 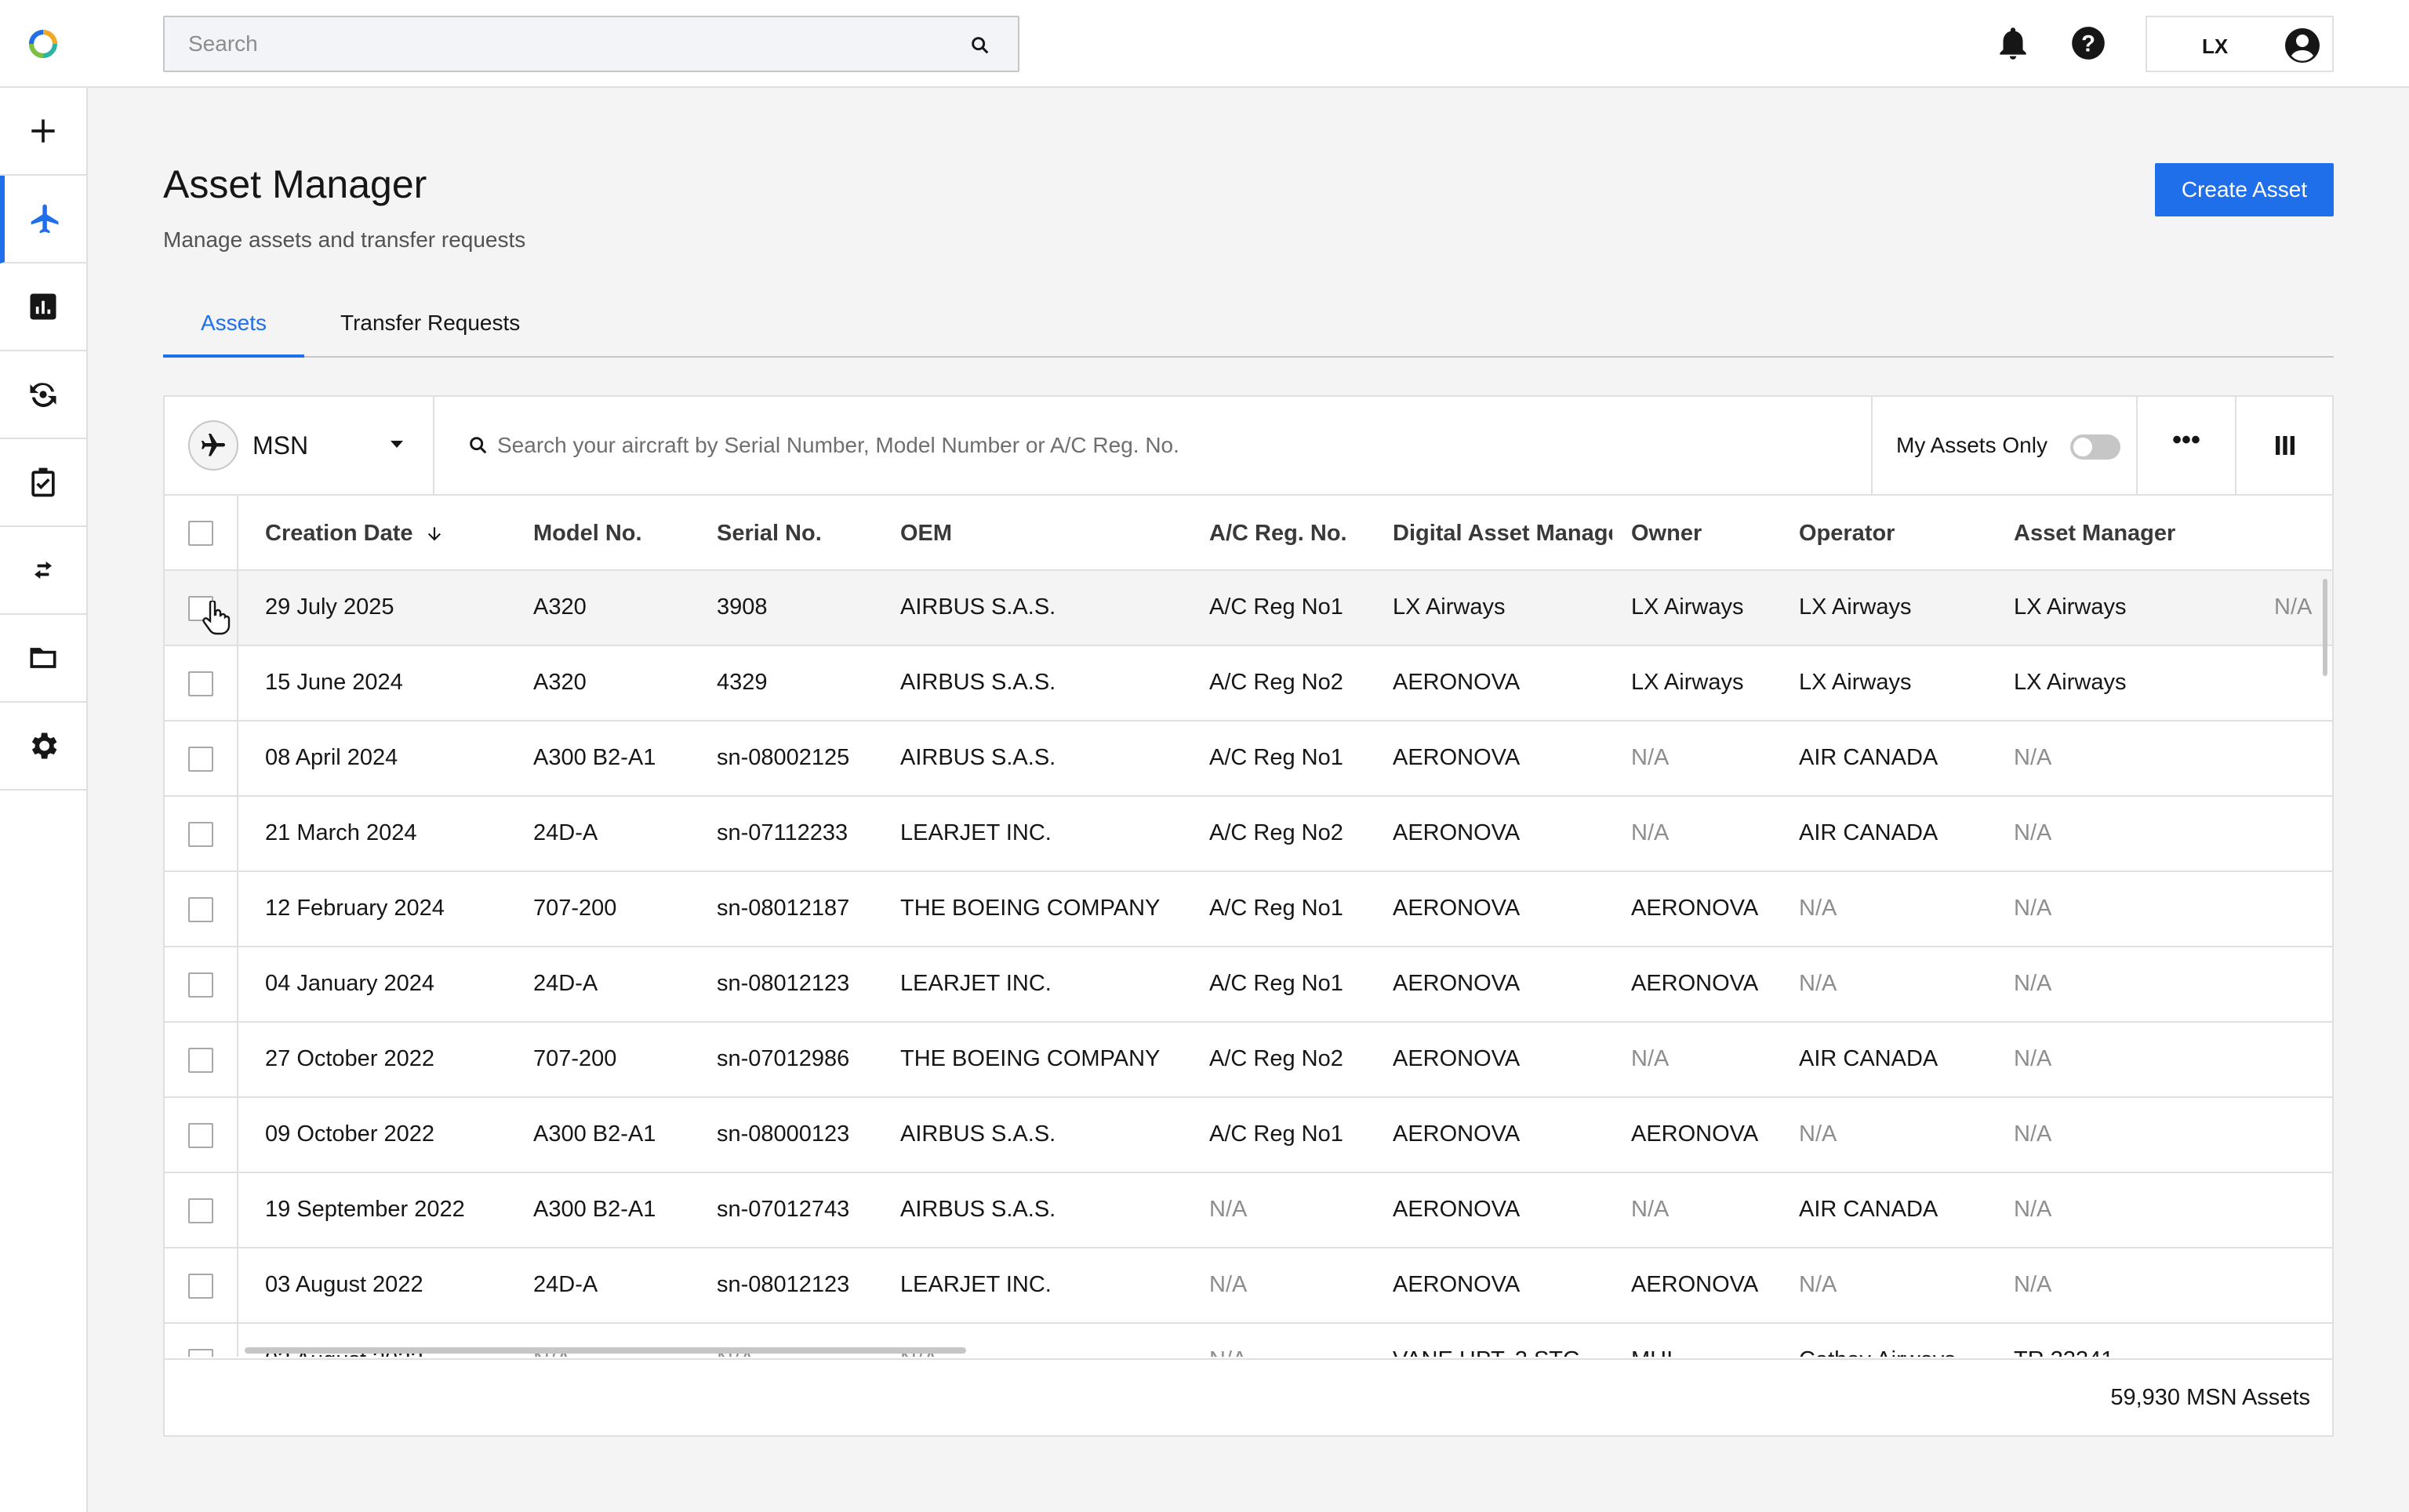 What do you see at coordinates (43, 571) in the screenshot?
I see `nav-transfers` at bounding box center [43, 571].